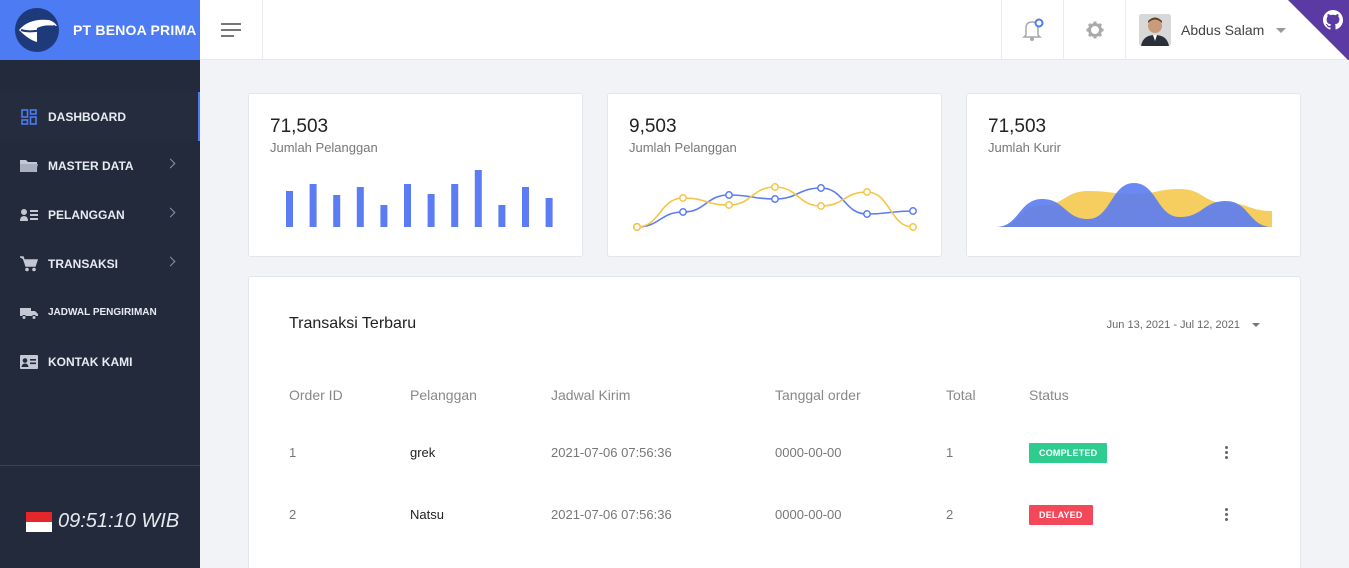  What do you see at coordinates (774, 175) in the screenshot?
I see `stat-card-pelanggan-2: 9,503 Jumlah Pelanggan` at bounding box center [774, 175].